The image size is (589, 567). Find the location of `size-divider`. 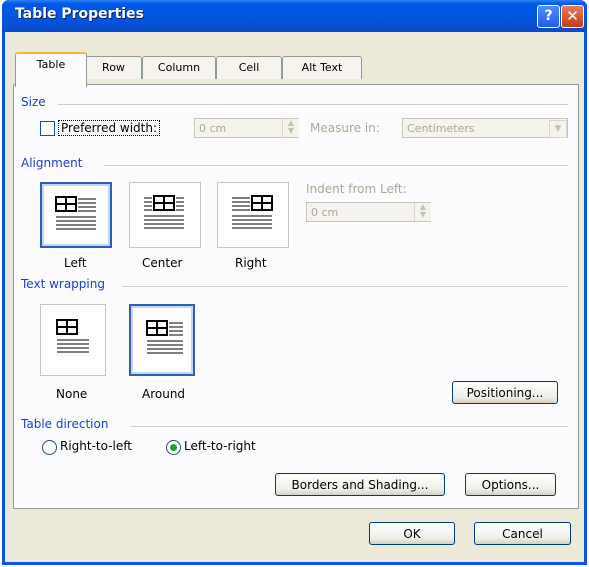

size-divider is located at coordinates (313, 104).